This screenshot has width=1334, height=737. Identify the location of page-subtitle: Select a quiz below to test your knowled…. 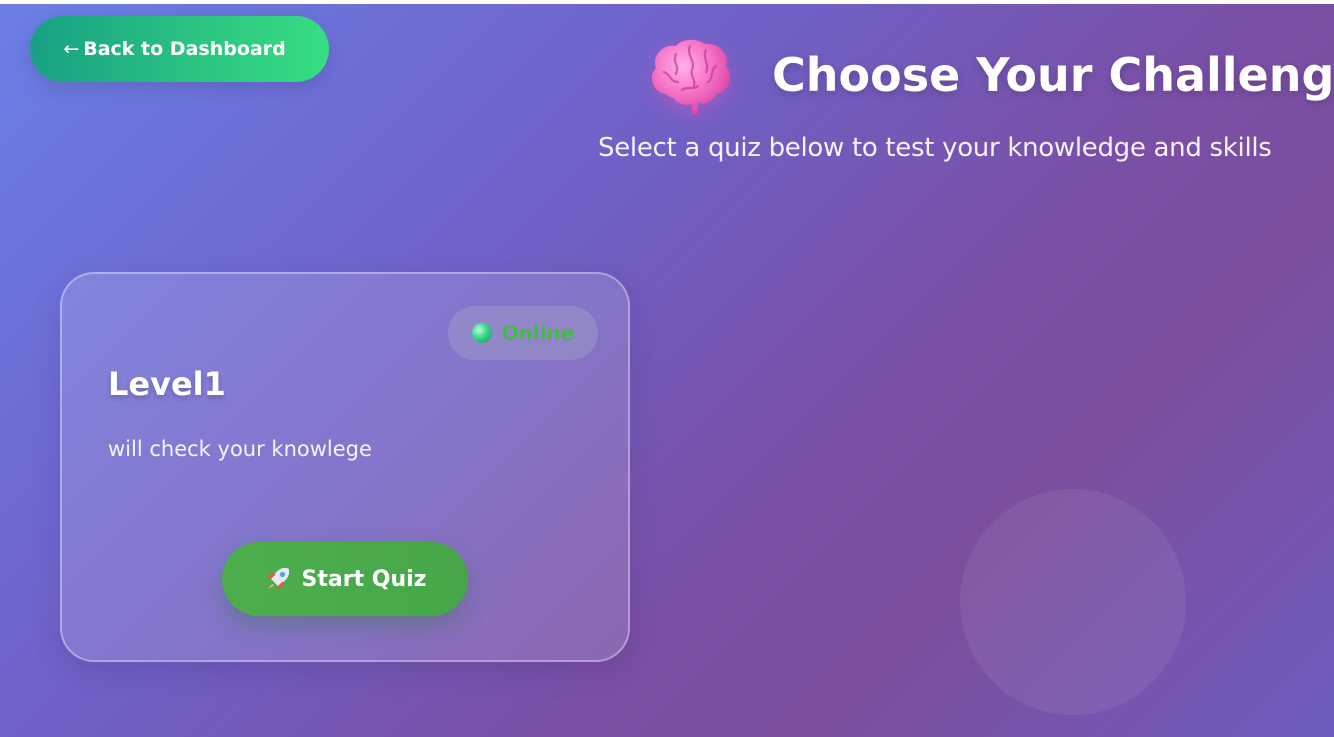
(935, 148).